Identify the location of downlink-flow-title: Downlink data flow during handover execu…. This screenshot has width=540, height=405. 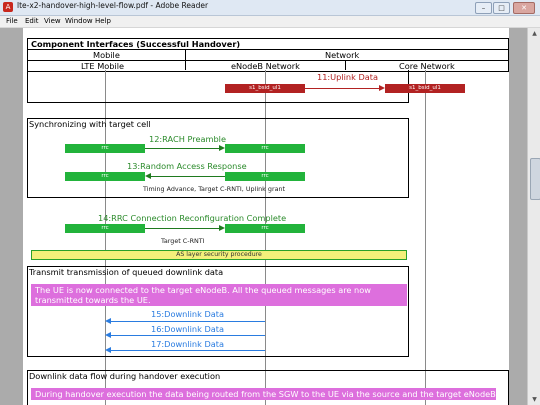
(125, 376).